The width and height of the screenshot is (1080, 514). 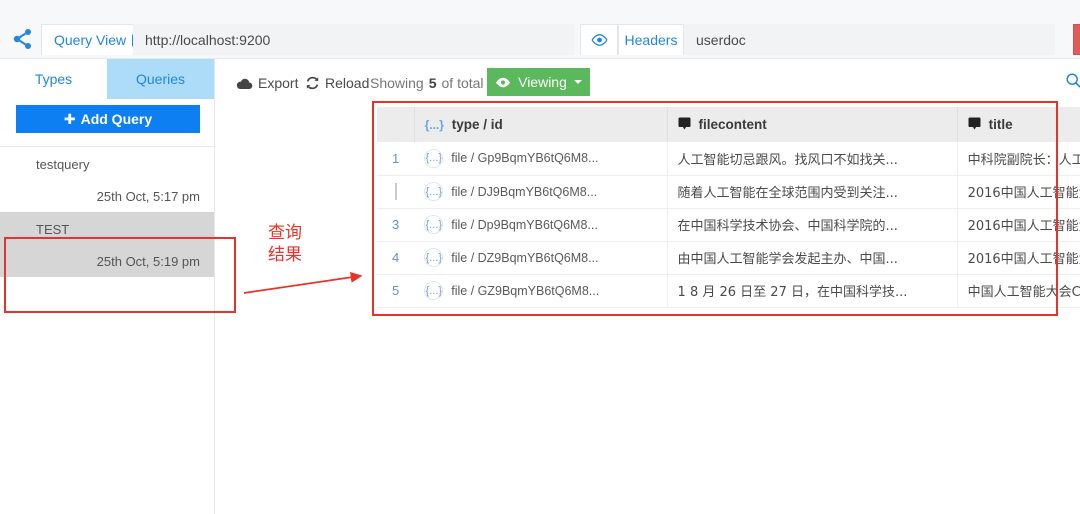 What do you see at coordinates (148, 196) in the screenshot?
I see `query-date: 25th Oct, 5:17 pm` at bounding box center [148, 196].